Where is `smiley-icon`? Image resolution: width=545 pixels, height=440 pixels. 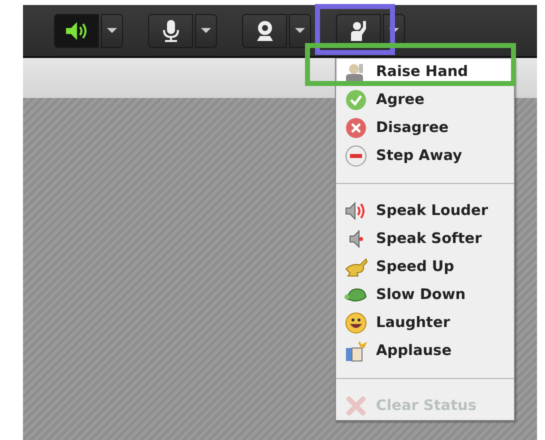
smiley-icon is located at coordinates (356, 323).